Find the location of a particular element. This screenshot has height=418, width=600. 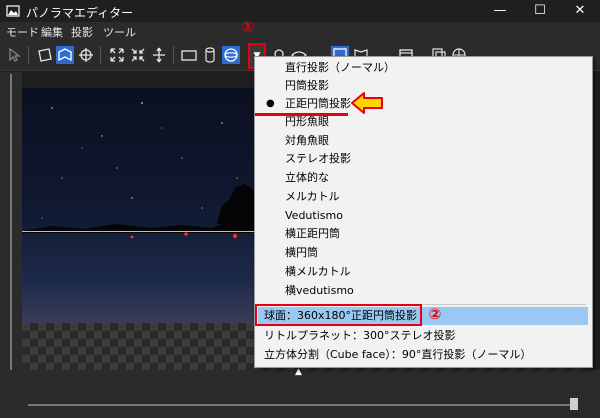

menu-item-label: Vedutismo is located at coordinates (314, 215).